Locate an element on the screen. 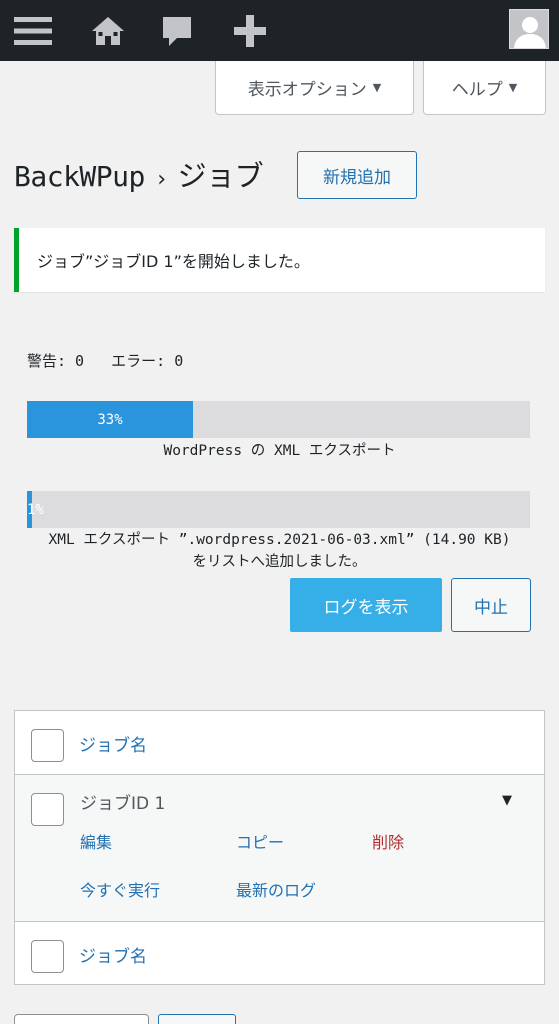 This screenshot has height=1024, width=559. show-log-button: ログを表示 is located at coordinates (366, 605).